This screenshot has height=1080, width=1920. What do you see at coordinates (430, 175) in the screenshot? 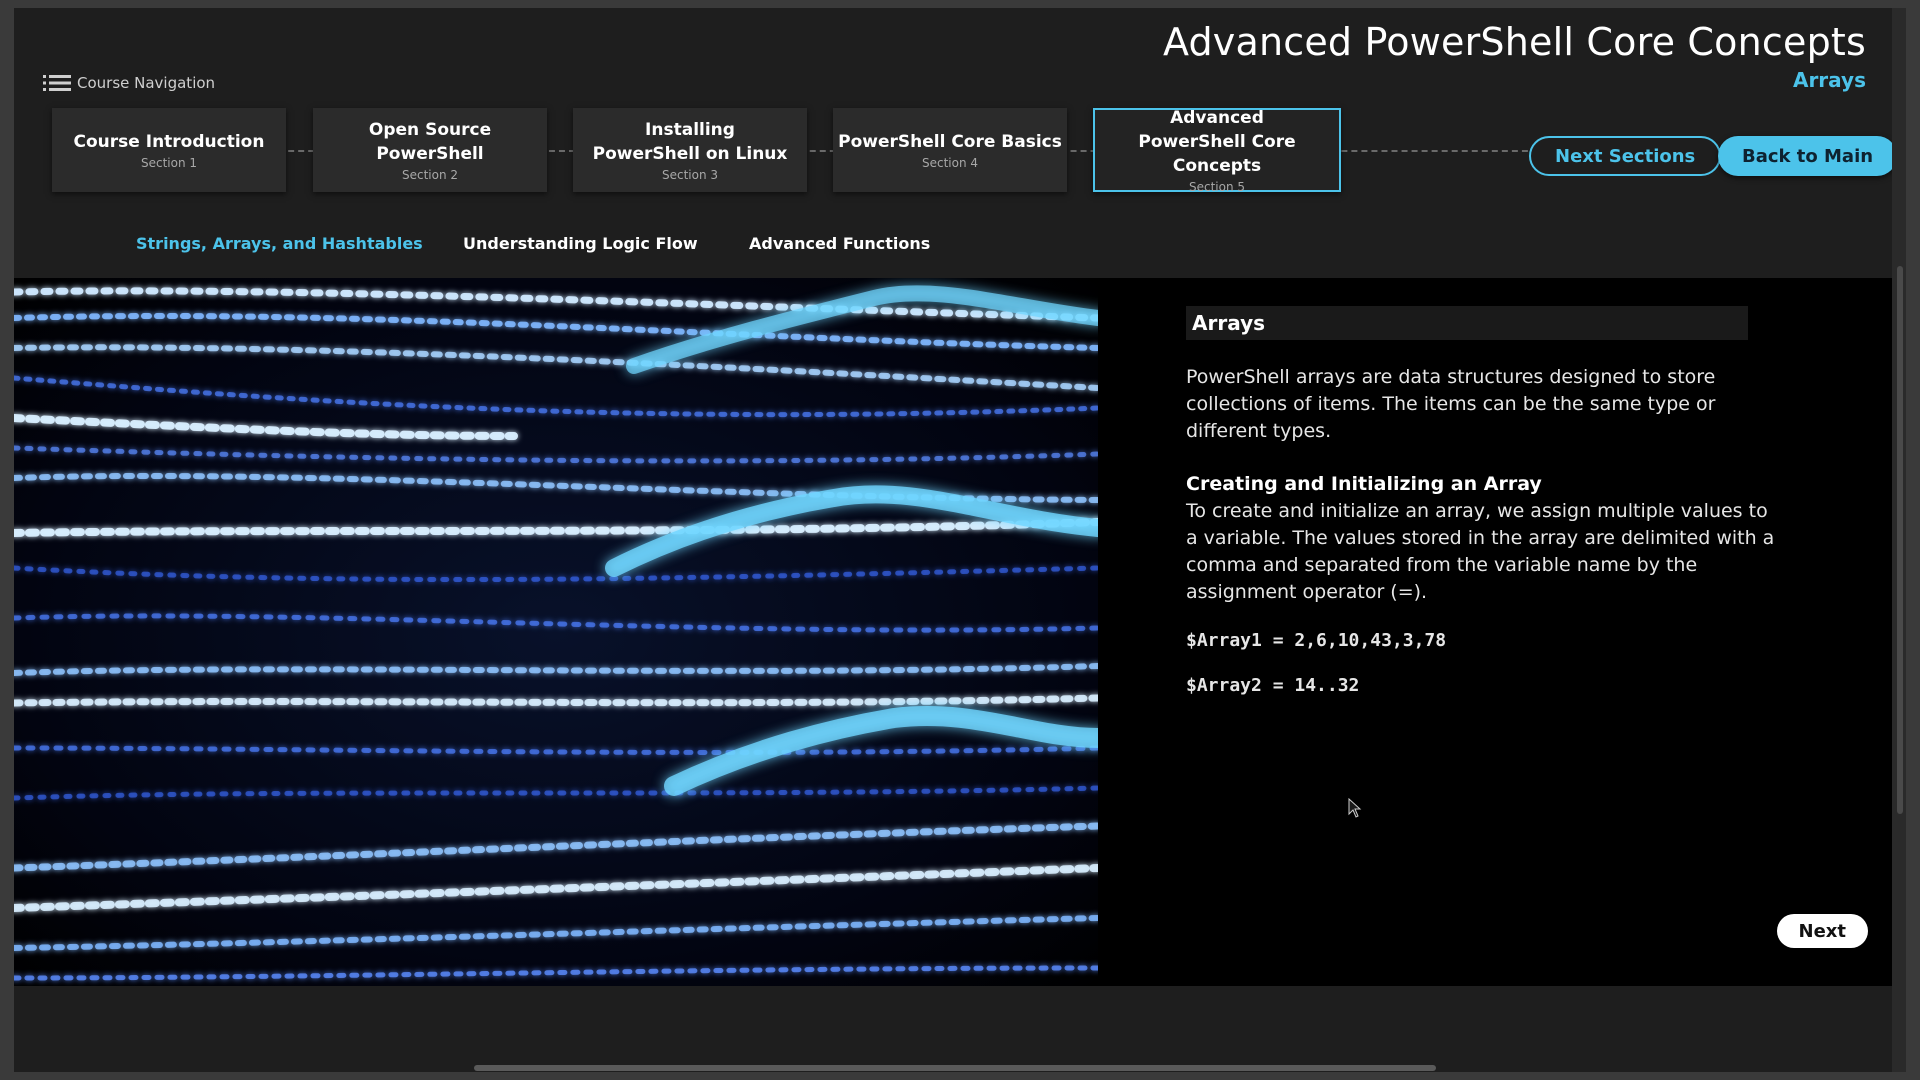
I see `step-section: Section 2` at bounding box center [430, 175].